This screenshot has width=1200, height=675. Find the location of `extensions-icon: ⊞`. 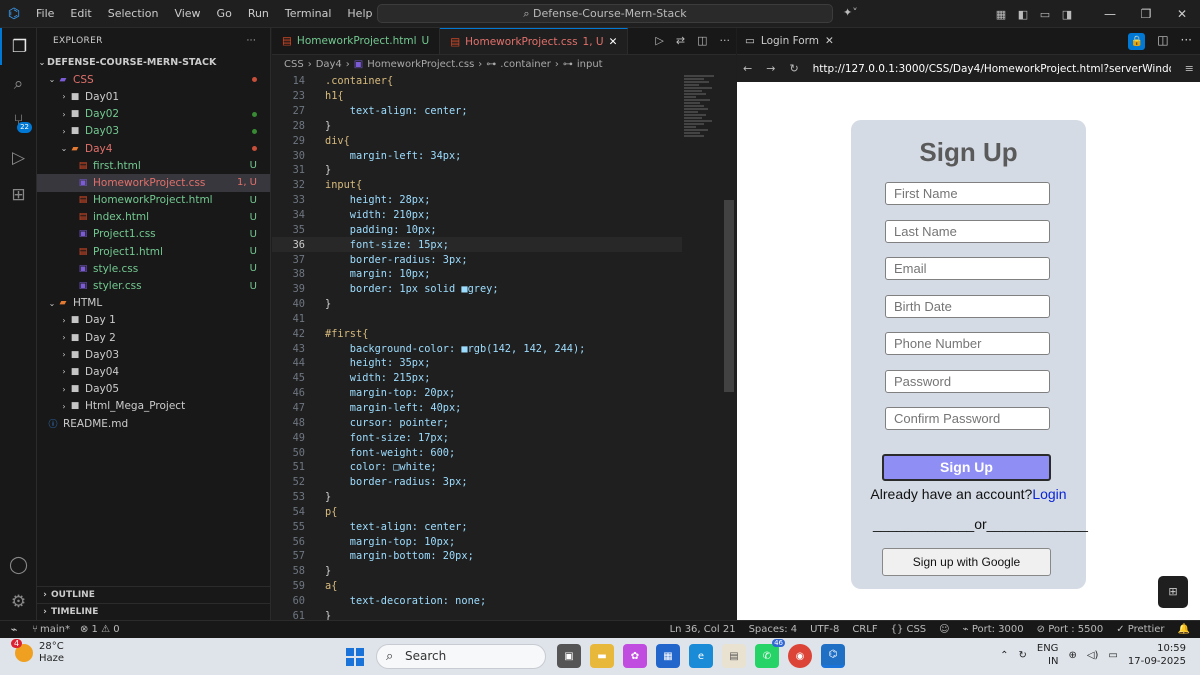

extensions-icon: ⊞ is located at coordinates (18, 194).